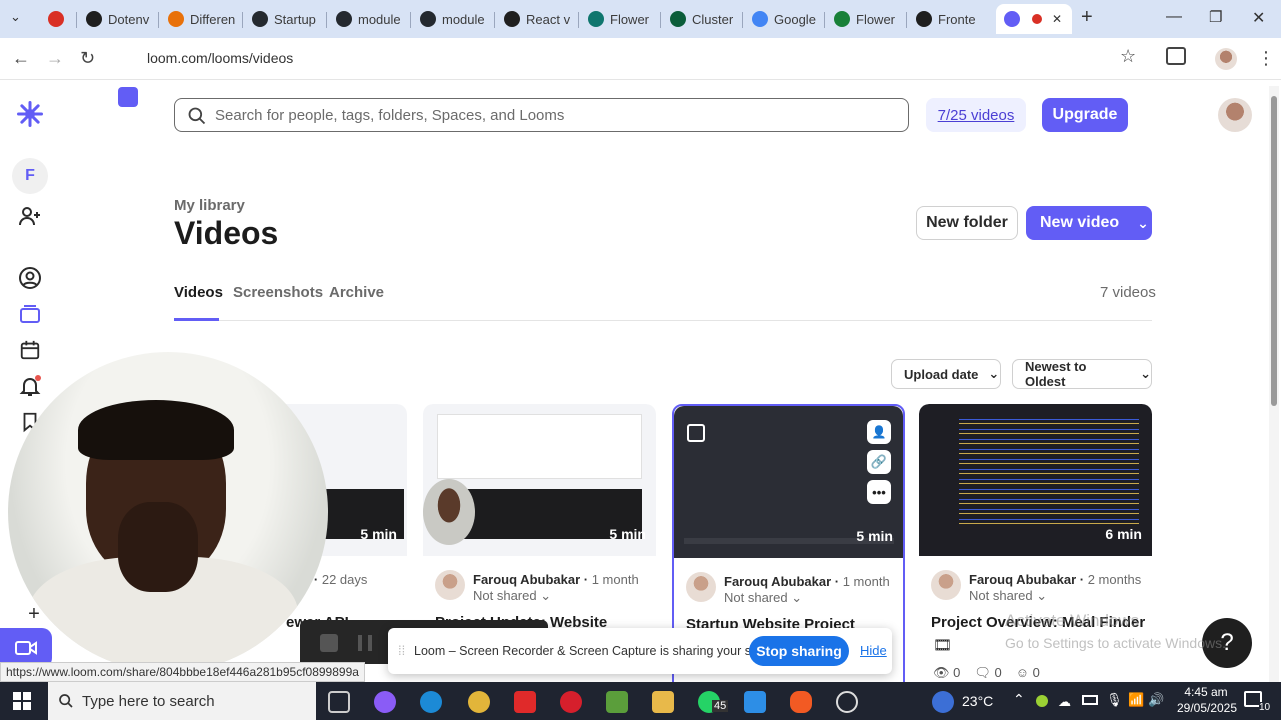 The height and width of the screenshot is (720, 1281). I want to click on user-avatar, so click(1235, 115).